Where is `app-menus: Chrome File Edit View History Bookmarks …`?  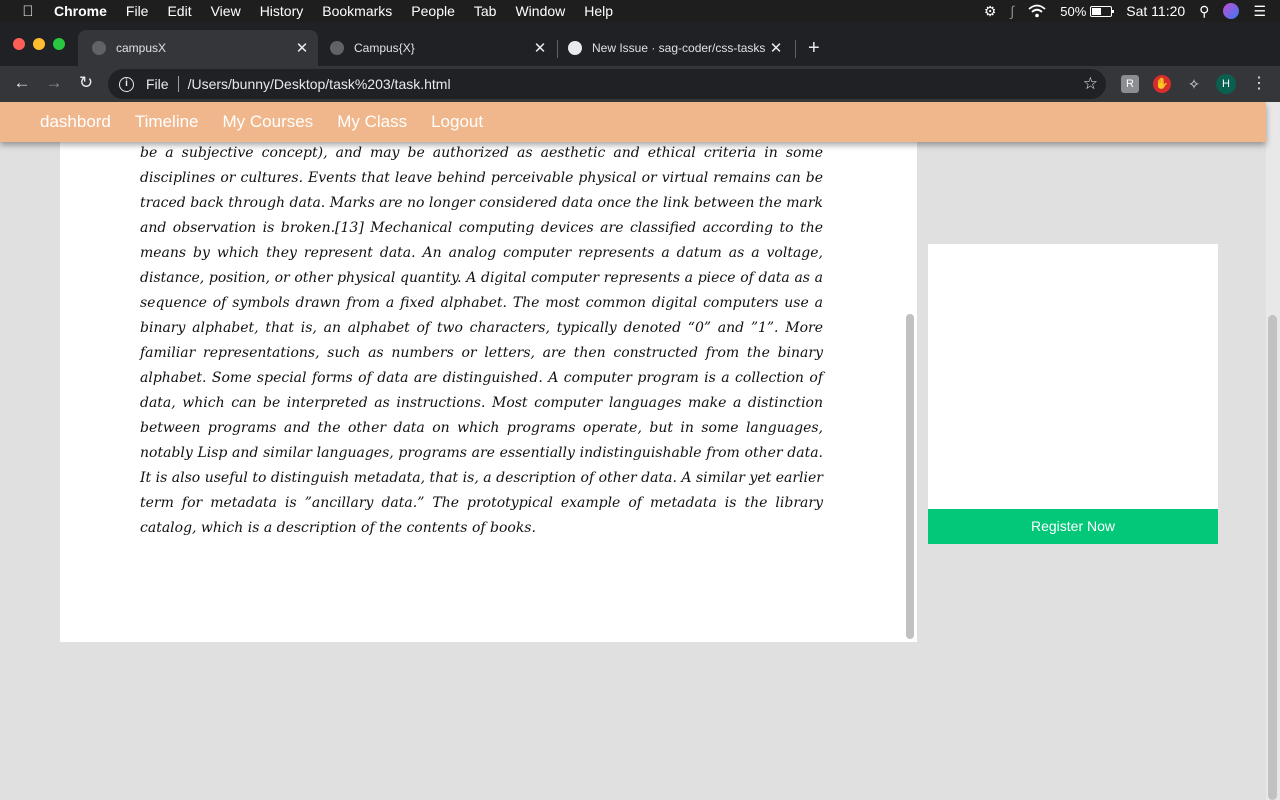 app-menus: Chrome File Edit View History Bookmarks … is located at coordinates (343, 11).